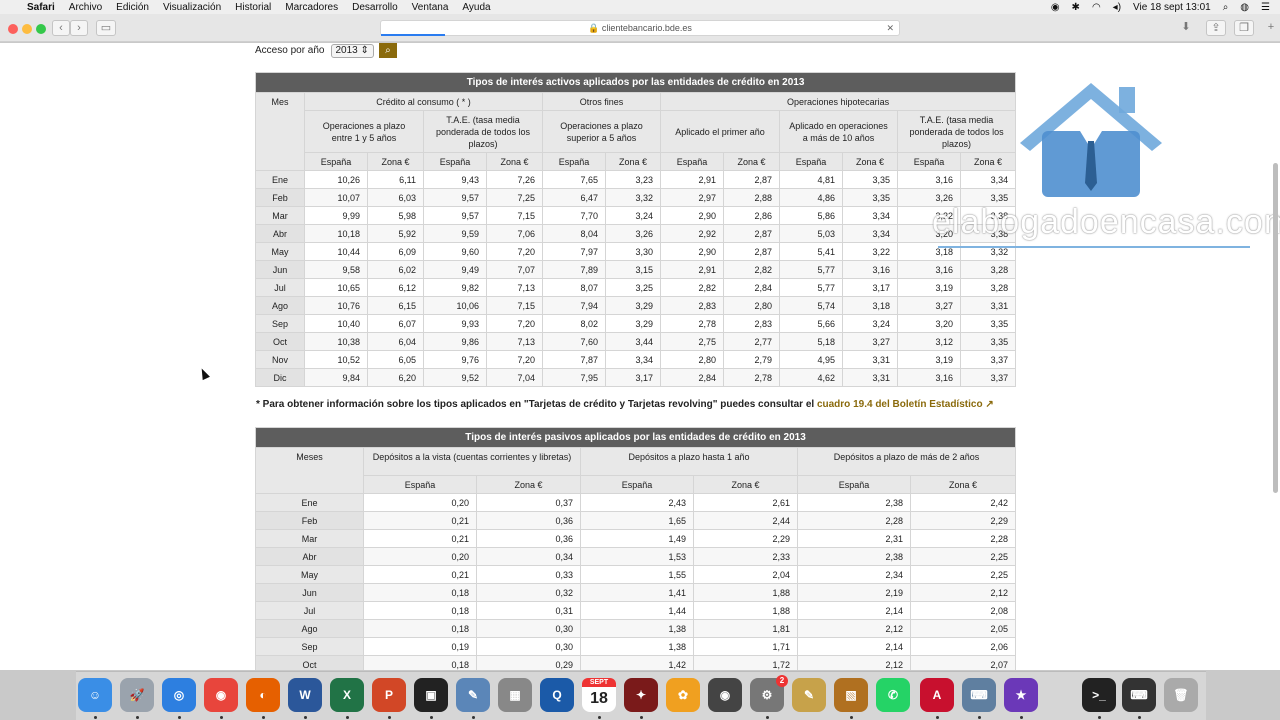 Image resolution: width=1280 pixels, height=720 pixels. I want to click on year-select: 2013 ⇕, so click(352, 50).